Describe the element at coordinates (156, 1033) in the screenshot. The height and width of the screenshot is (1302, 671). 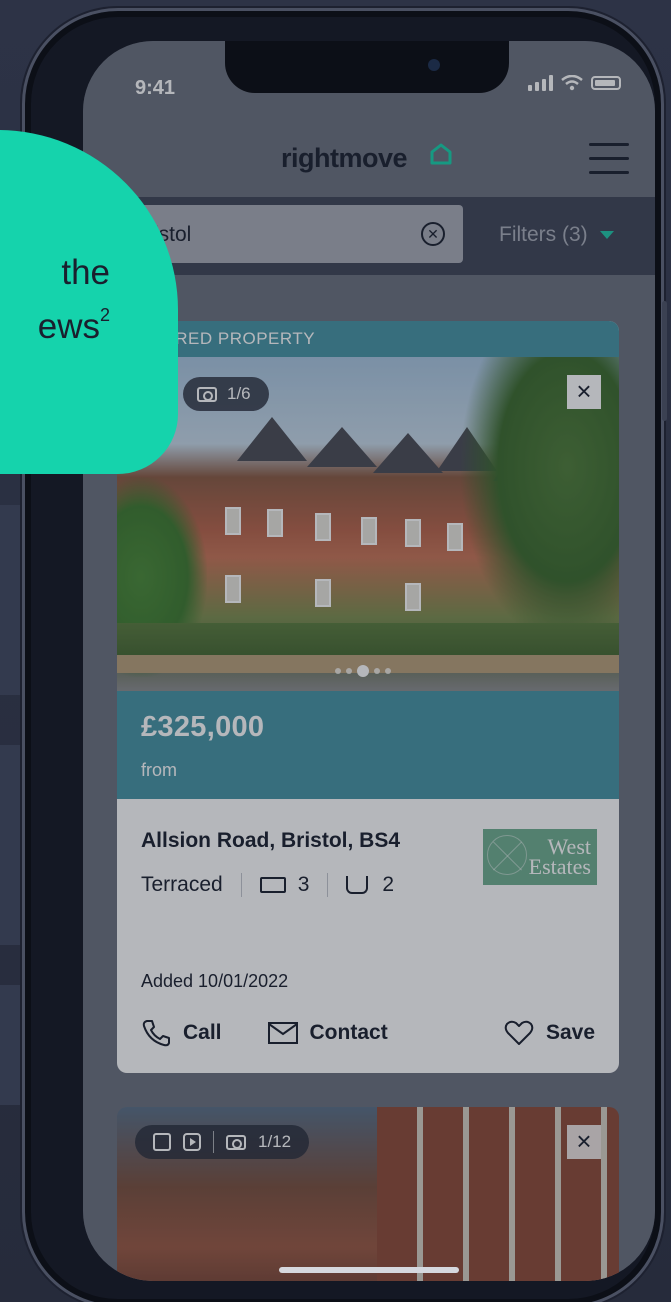
I see `phone-icon` at that location.